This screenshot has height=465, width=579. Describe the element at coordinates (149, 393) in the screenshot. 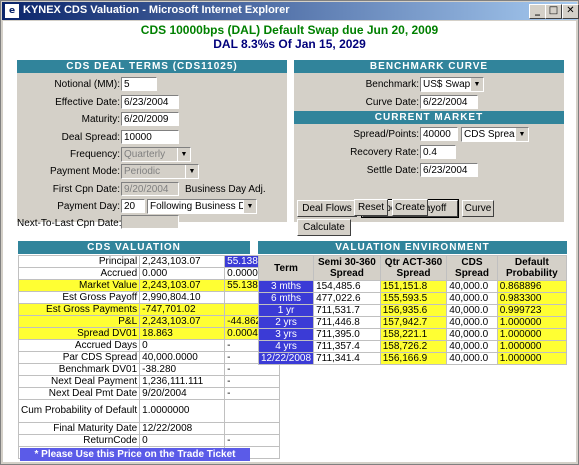

I see `valuation-row: Next Deal Pmt Date 9/20/2004-` at that location.